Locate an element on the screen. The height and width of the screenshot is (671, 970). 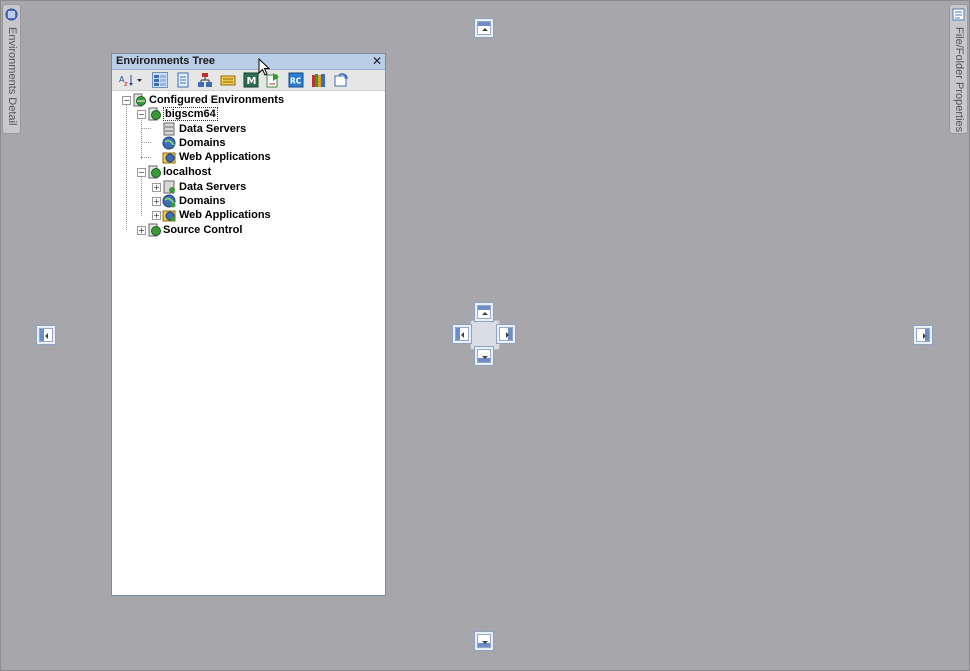
refresh-button is located at coordinates (341, 80).